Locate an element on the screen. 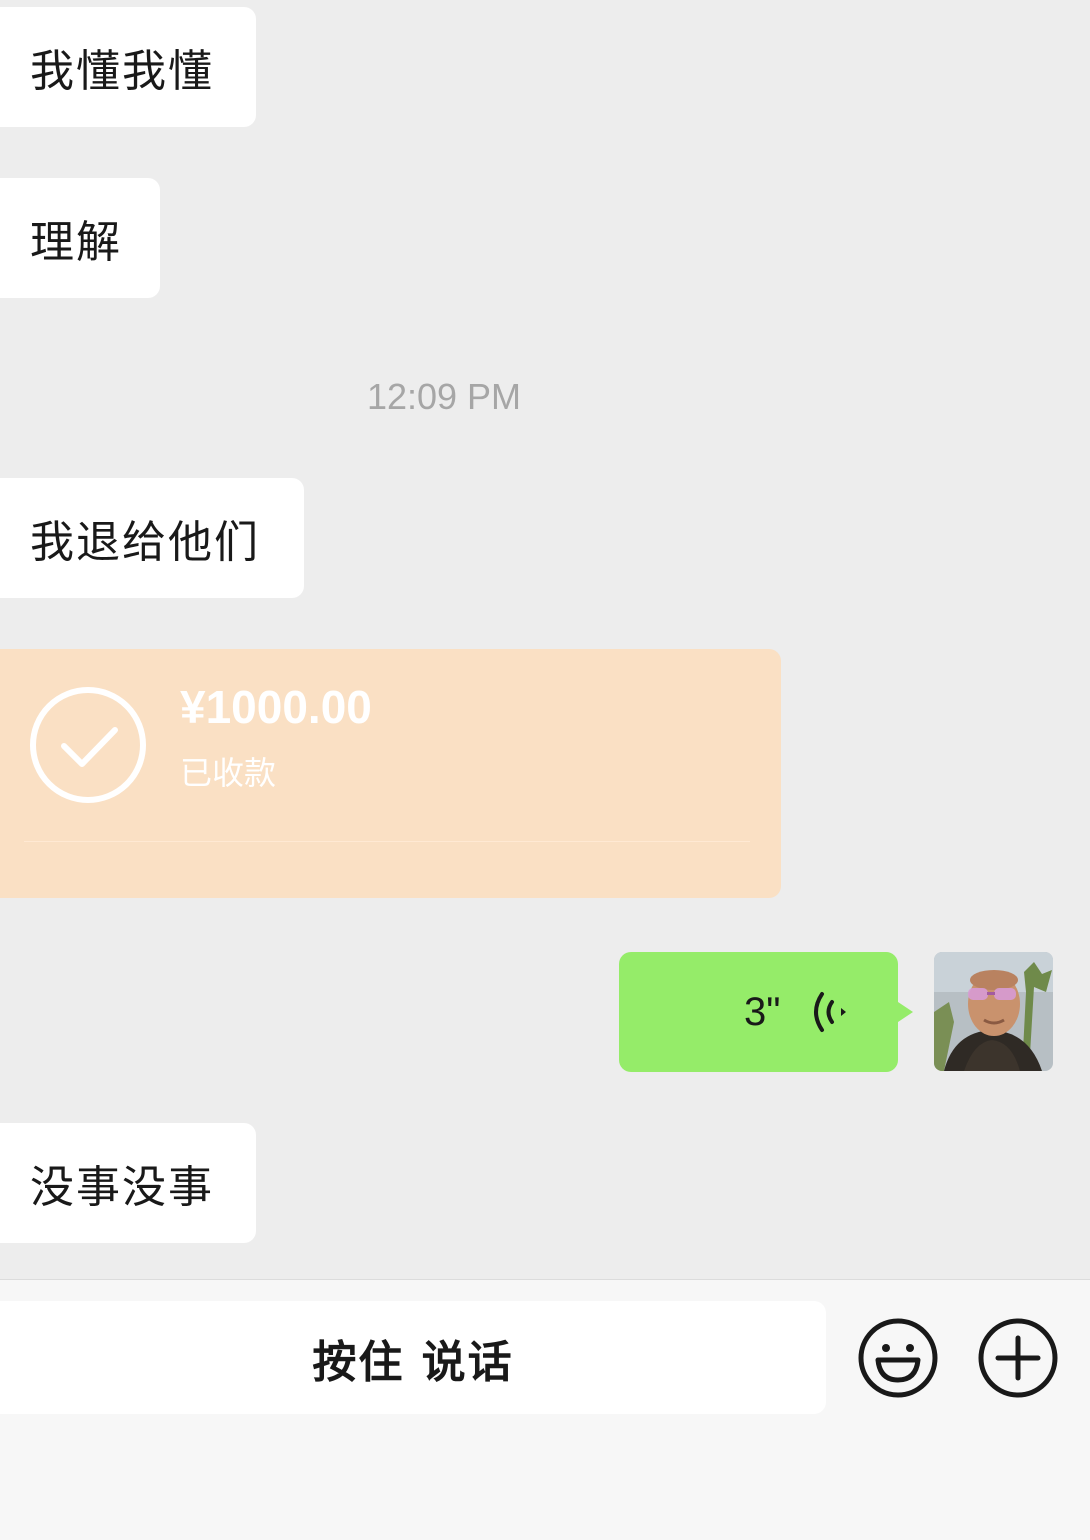  emoji-icon is located at coordinates (898, 1358).